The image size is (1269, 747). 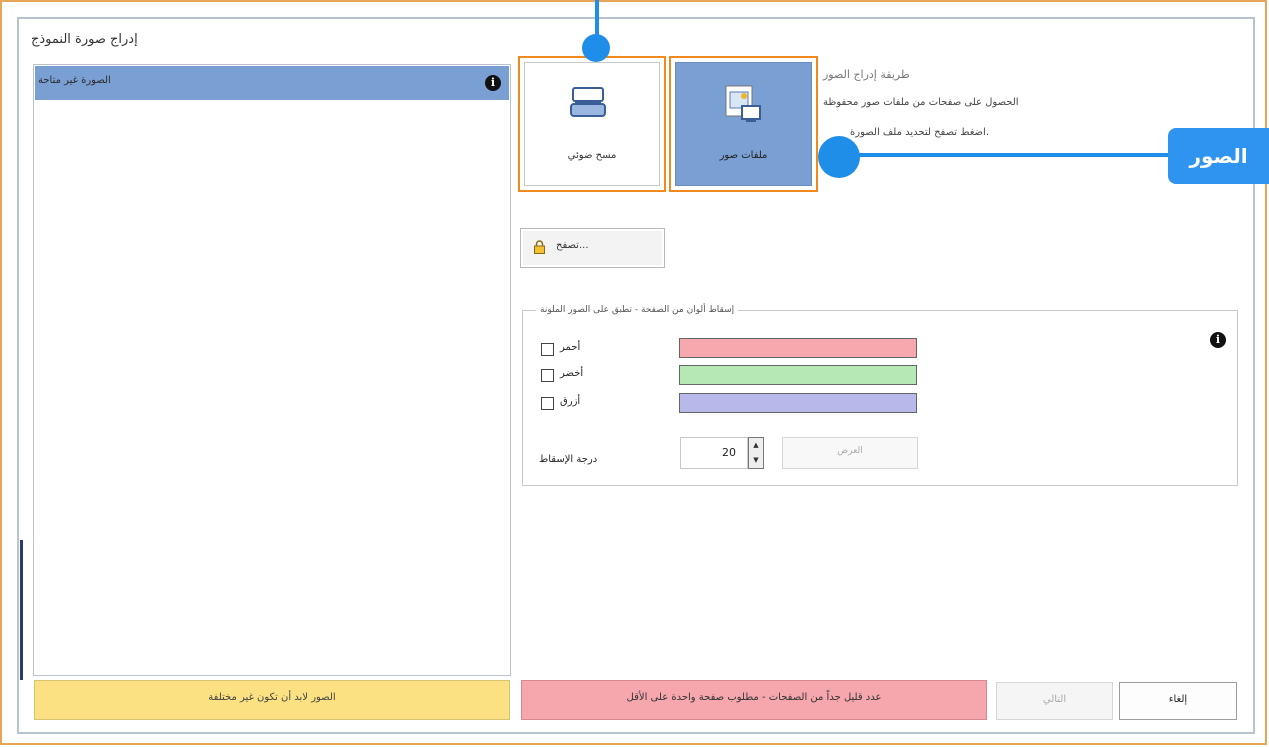 I want to click on callout-line-right, so click(x=1011, y=155).